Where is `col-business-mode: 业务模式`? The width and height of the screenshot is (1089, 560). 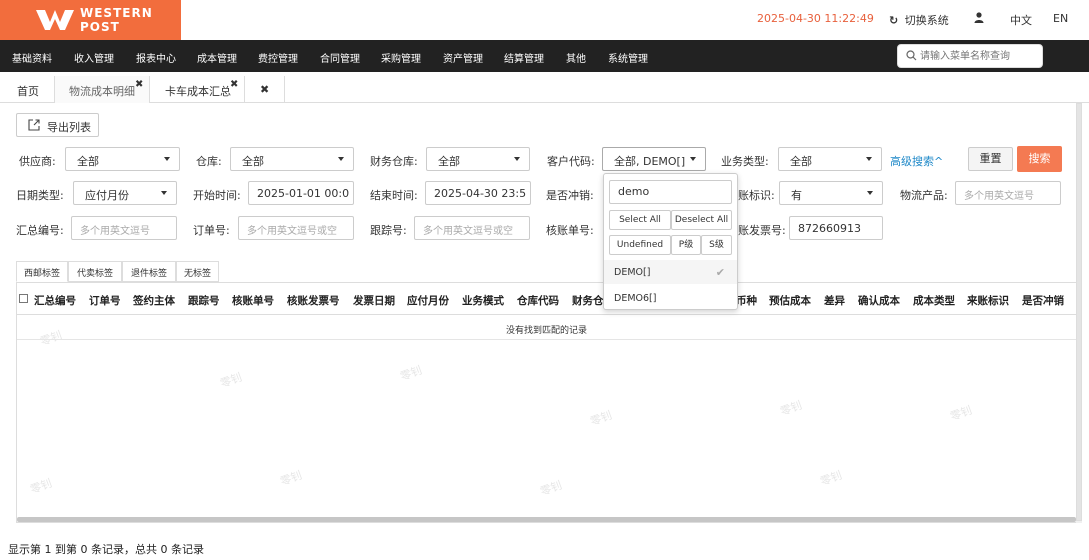
col-business-mode: 业务模式 is located at coordinates (483, 300).